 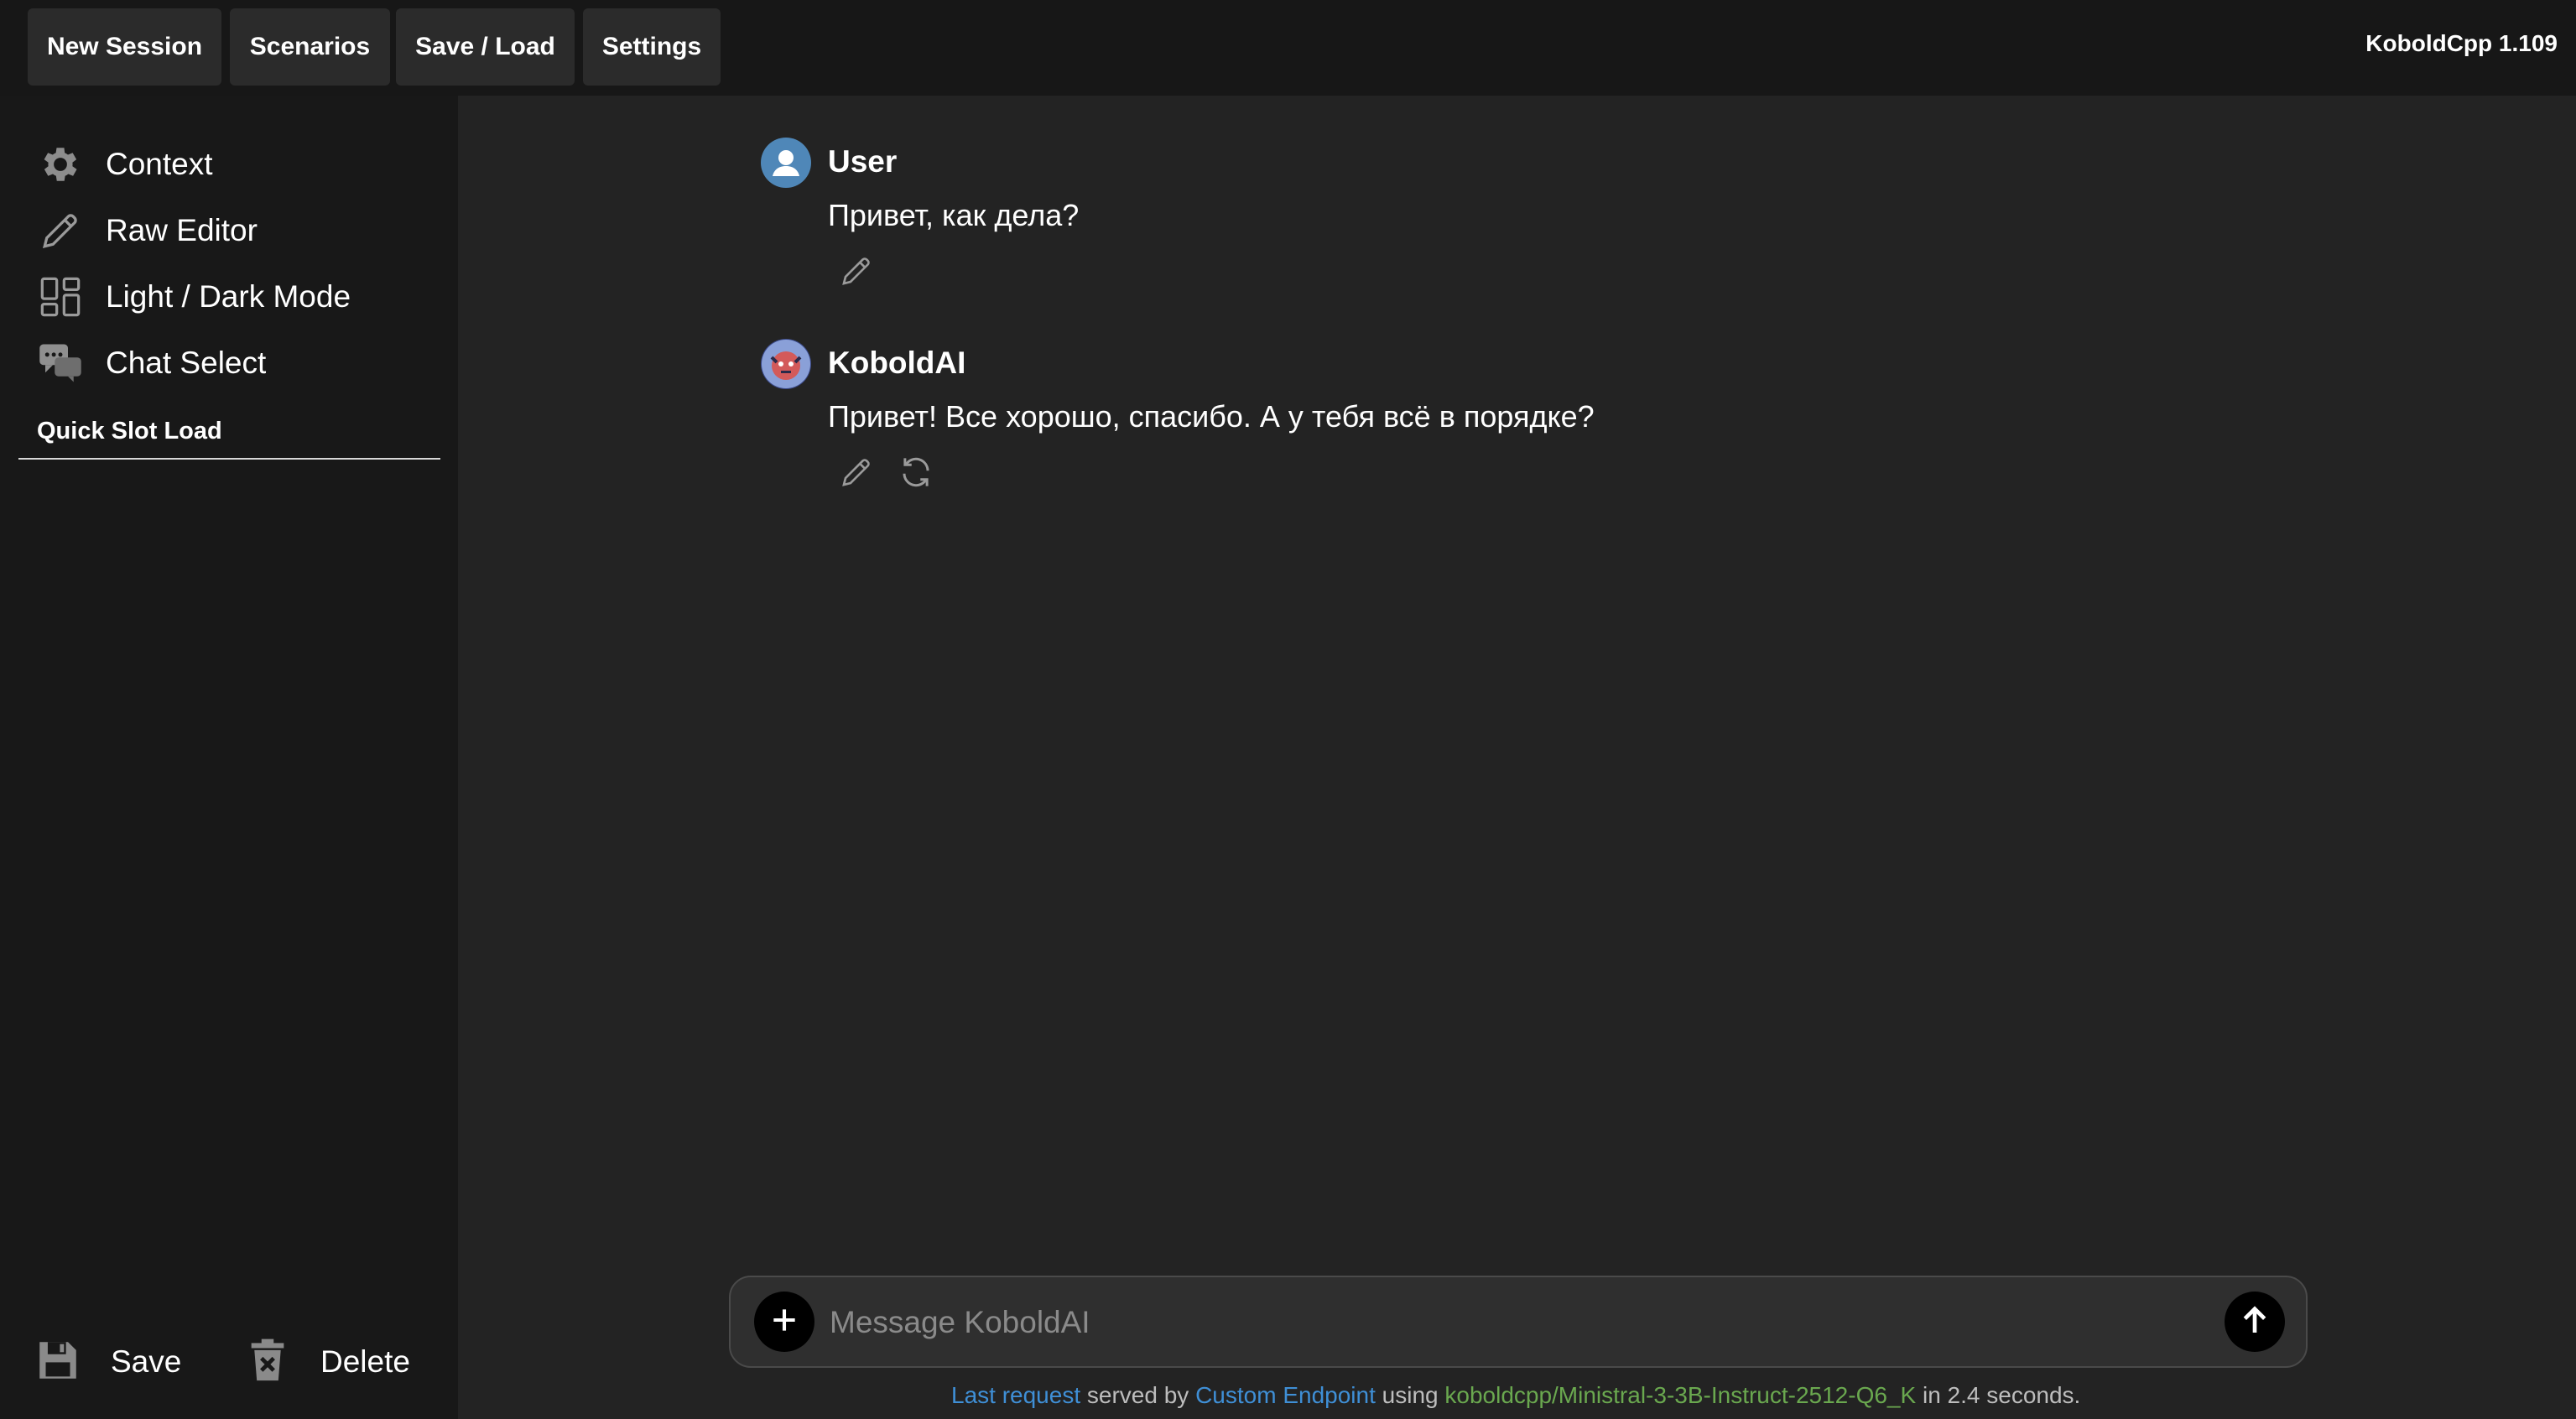 What do you see at coordinates (159, 164) in the screenshot?
I see `sidebar-item-label: Context` at bounding box center [159, 164].